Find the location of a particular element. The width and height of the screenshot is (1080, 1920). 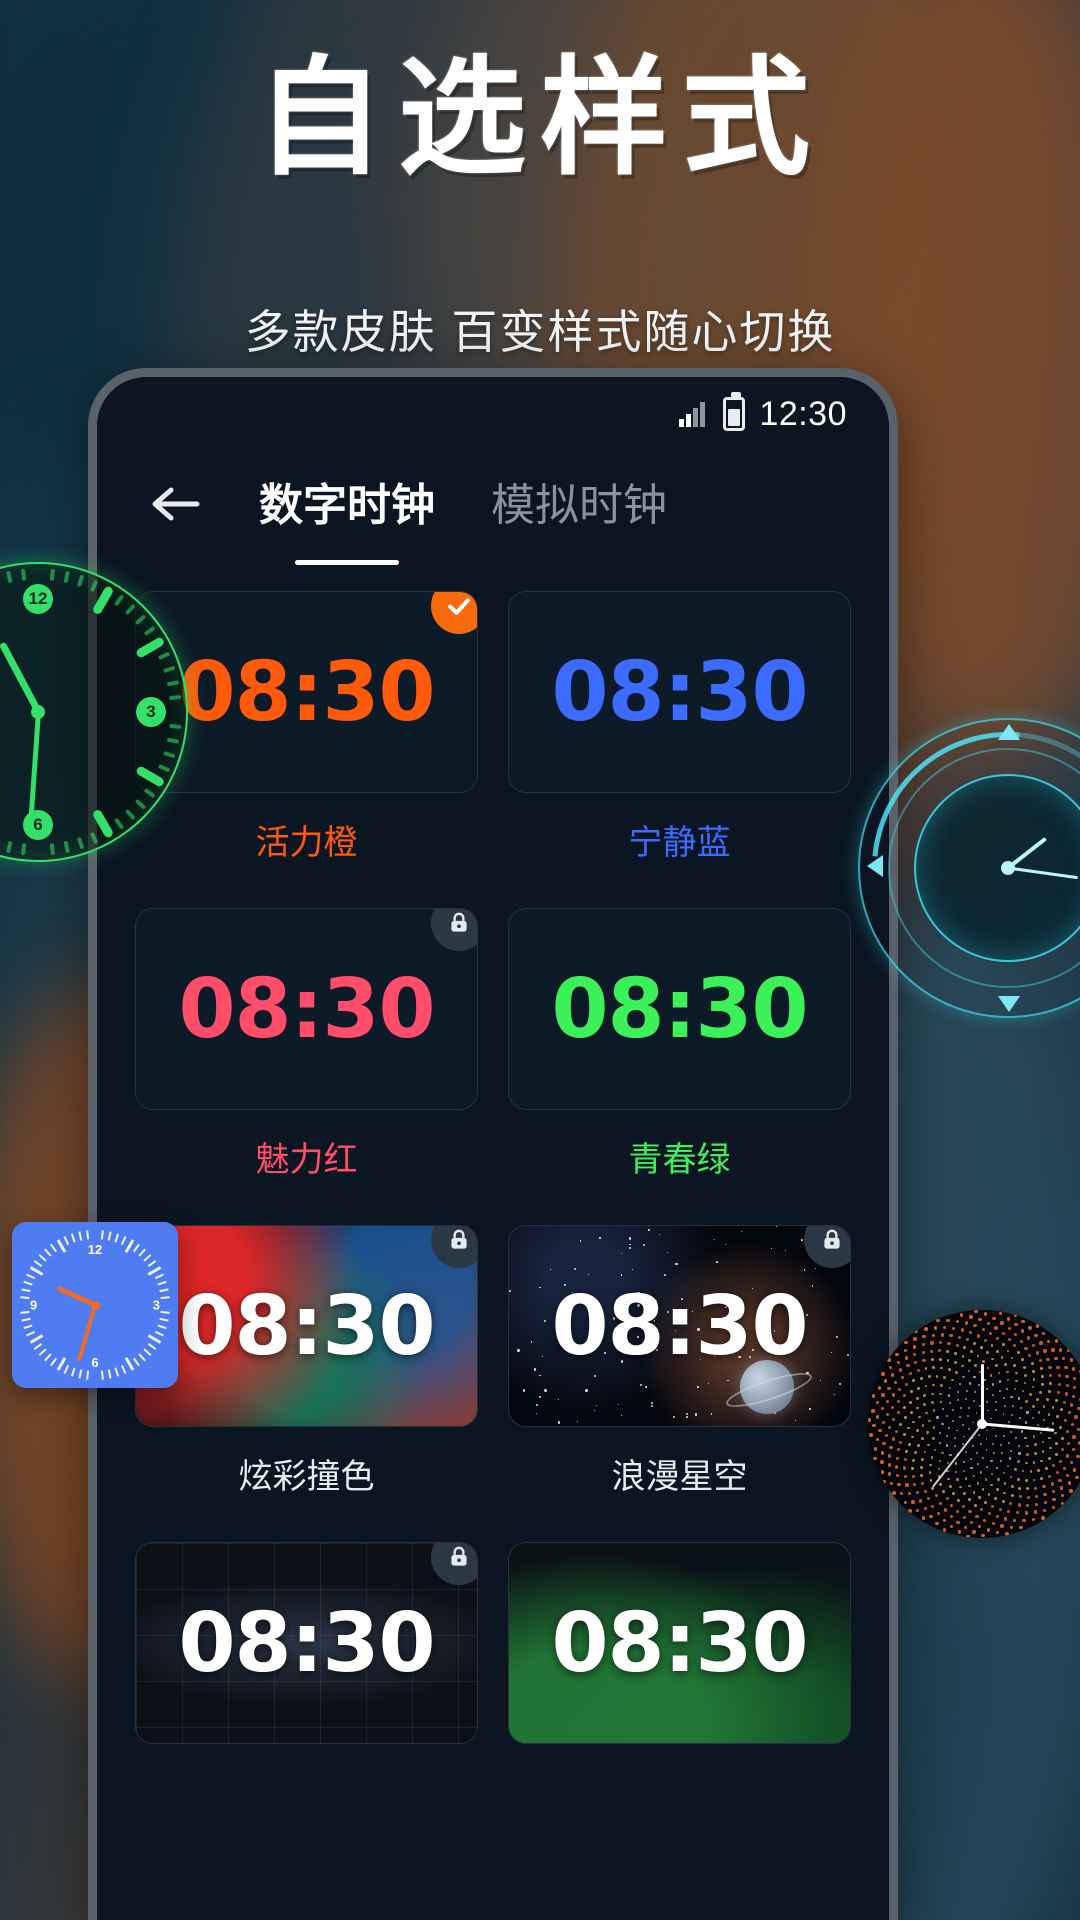

clock-style-item: 08:30 宁静蓝 is located at coordinates (679, 742).